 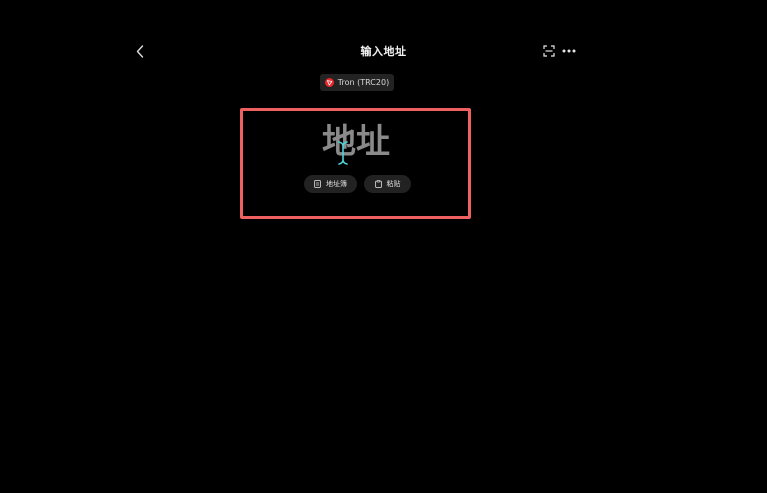 I want to click on page-title: 输入地址, so click(x=383, y=51).